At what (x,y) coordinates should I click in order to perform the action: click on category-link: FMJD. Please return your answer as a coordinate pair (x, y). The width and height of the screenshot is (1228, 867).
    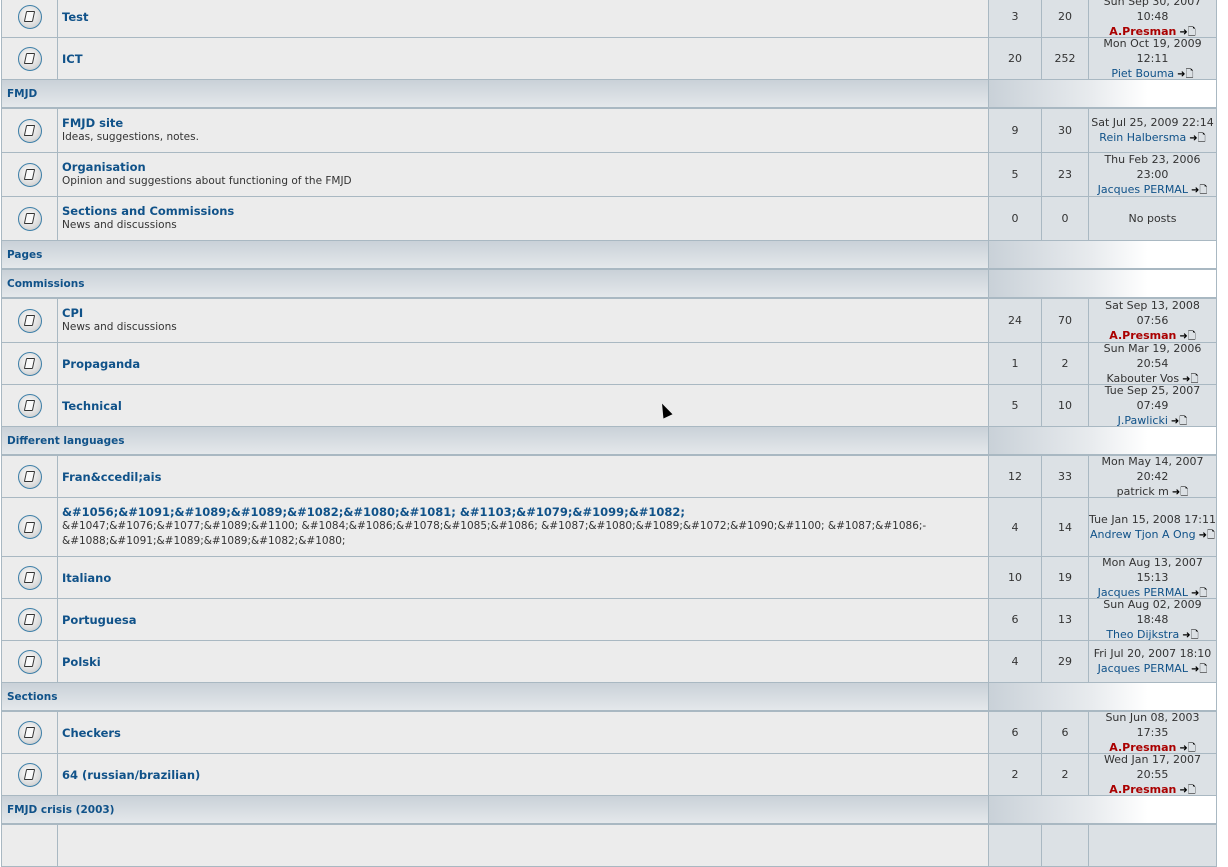
    Looking at the image, I should click on (22, 94).